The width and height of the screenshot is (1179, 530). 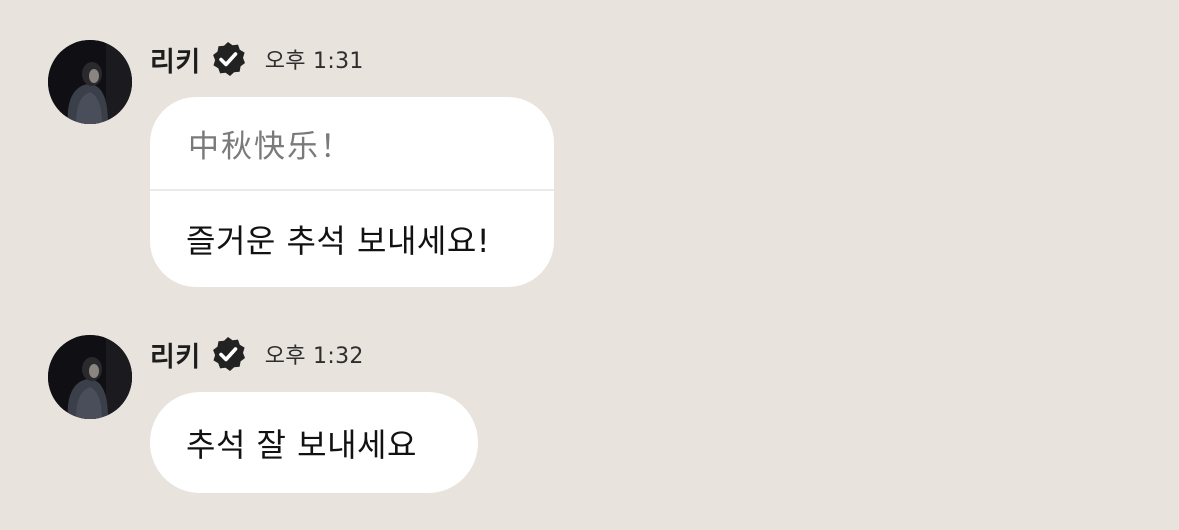 I want to click on message-bubble: 中秋快乐！ 즐거운 추석 보내세요!, so click(x=352, y=192).